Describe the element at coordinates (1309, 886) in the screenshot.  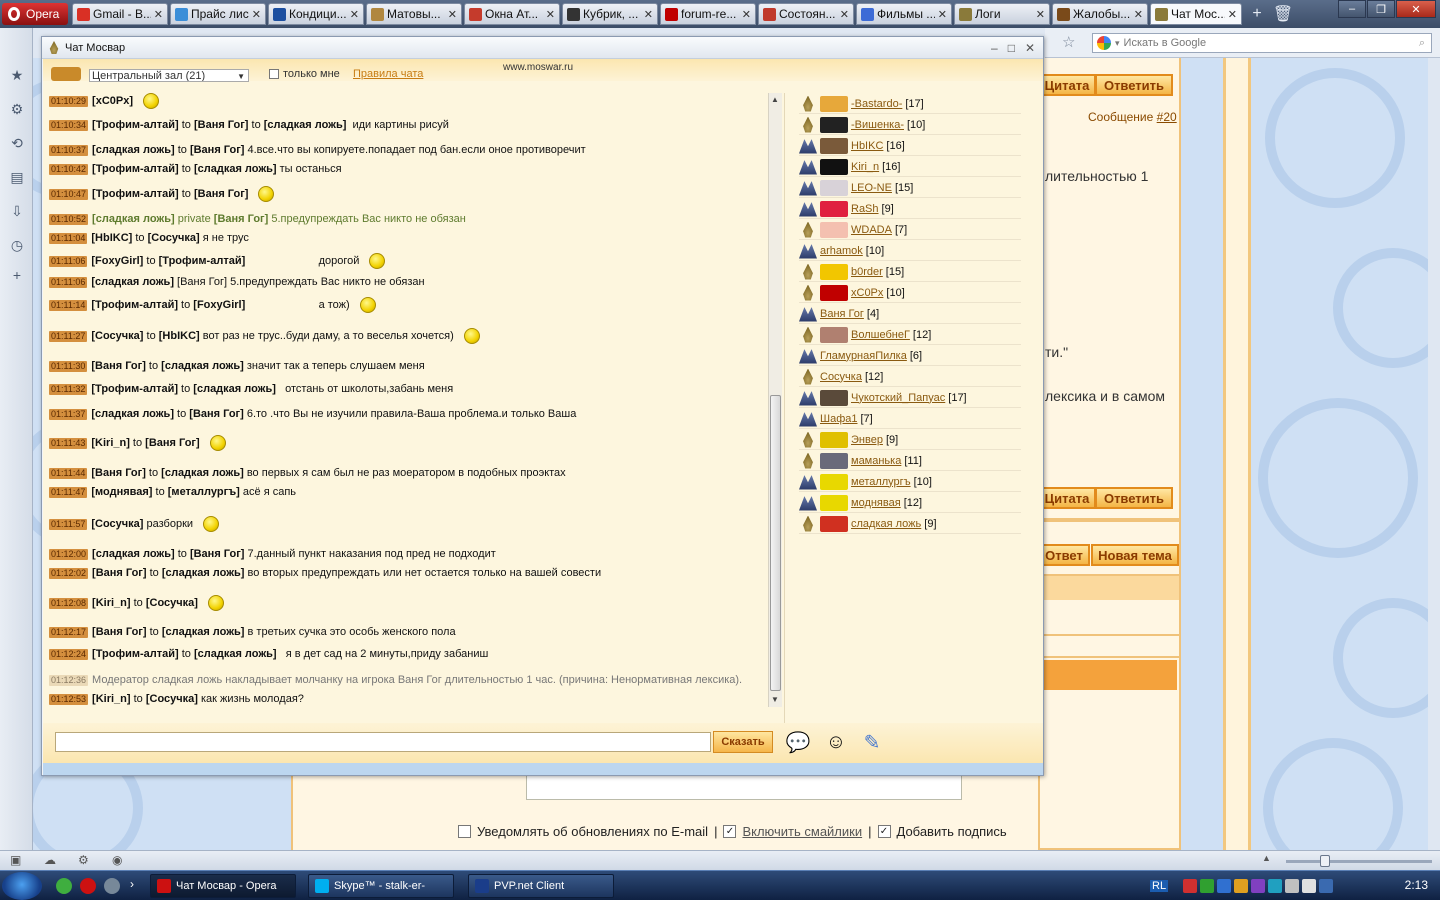
I see `volume-icon` at that location.